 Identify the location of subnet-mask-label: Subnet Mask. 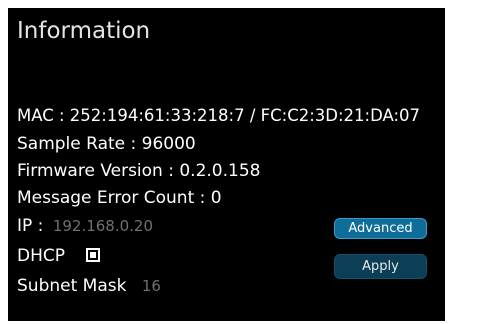
(72, 286).